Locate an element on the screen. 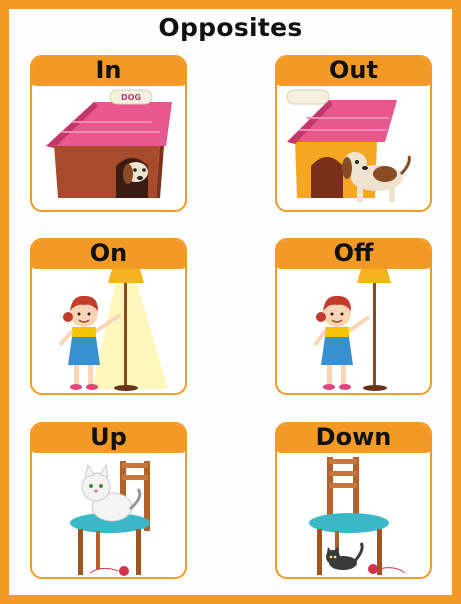  dog-sign-text: DOG is located at coordinates (131, 97).